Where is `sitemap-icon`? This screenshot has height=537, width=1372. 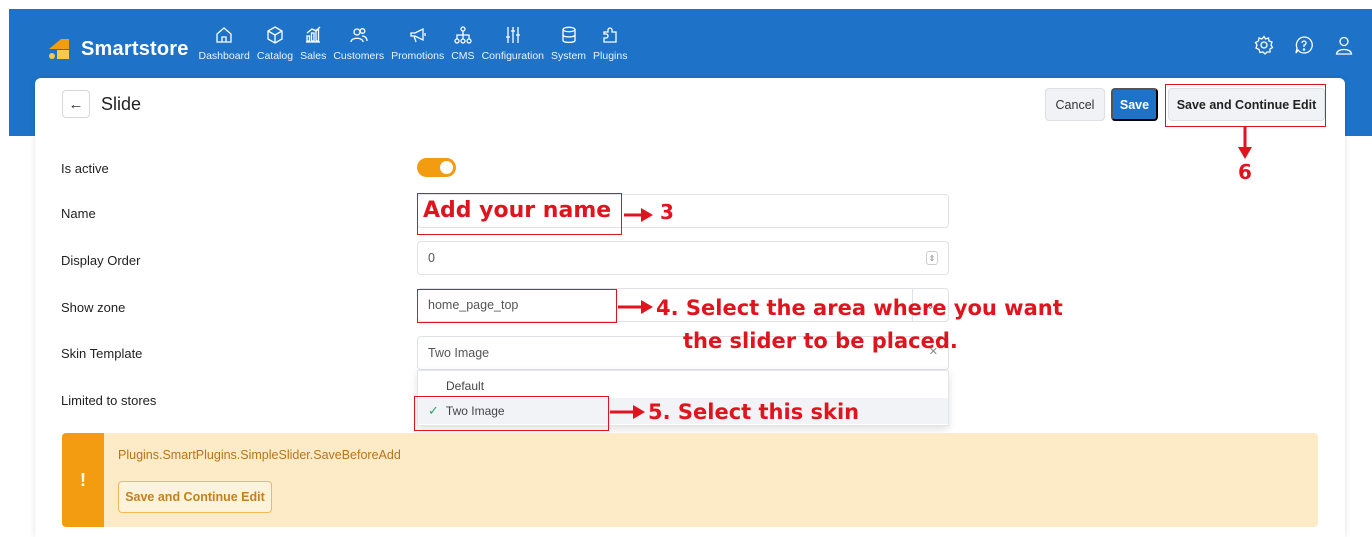
sitemap-icon is located at coordinates (463, 35).